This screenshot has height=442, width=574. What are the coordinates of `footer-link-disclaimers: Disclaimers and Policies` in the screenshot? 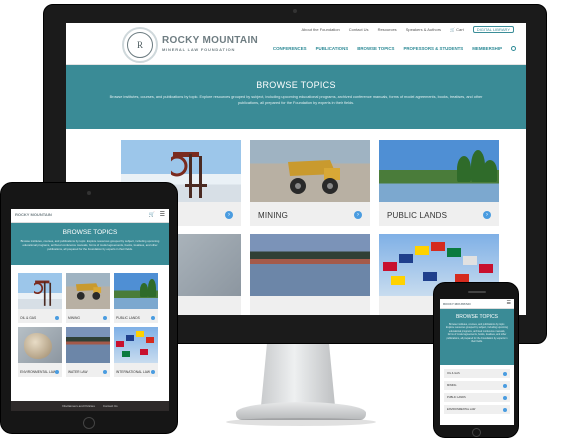 It's located at (78, 406).